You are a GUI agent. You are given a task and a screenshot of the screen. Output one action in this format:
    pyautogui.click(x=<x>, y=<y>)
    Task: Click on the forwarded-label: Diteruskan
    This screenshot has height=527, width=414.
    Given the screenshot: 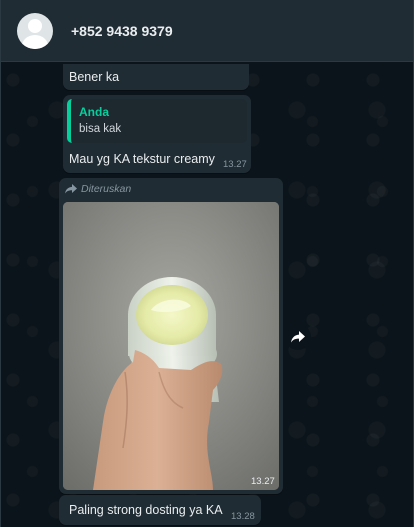 What is the action you would take?
    pyautogui.click(x=98, y=189)
    